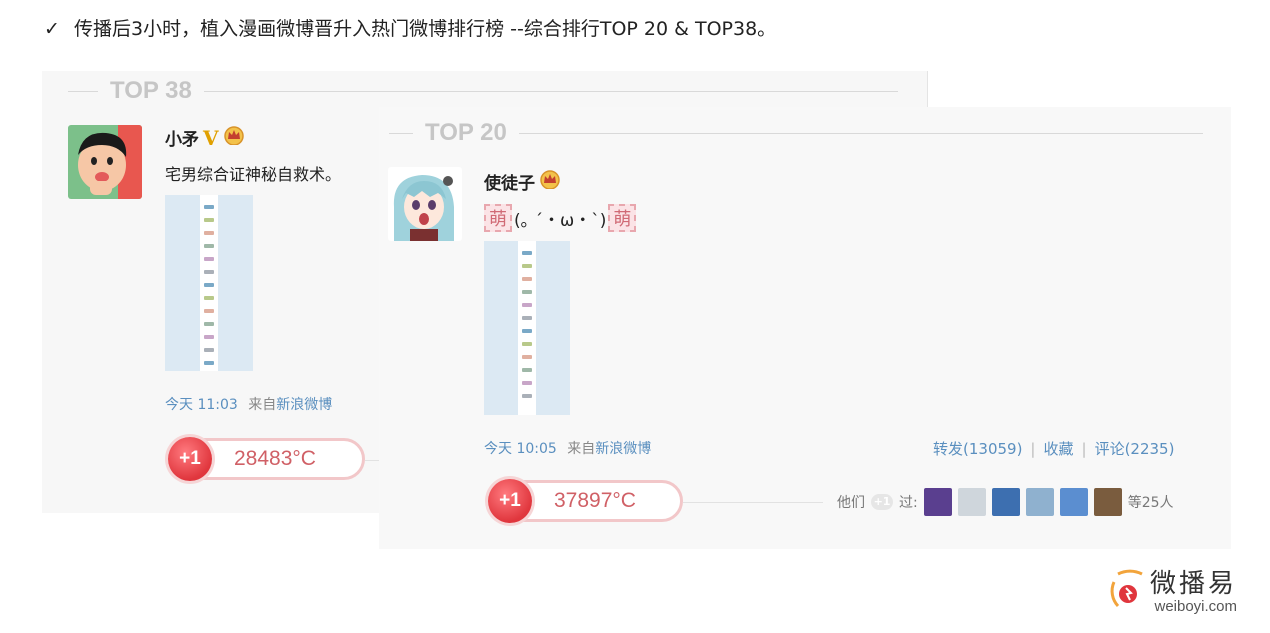 This screenshot has height=633, width=1270. What do you see at coordinates (211, 137) in the screenshot?
I see `verified-v-icon: V` at bounding box center [211, 137].